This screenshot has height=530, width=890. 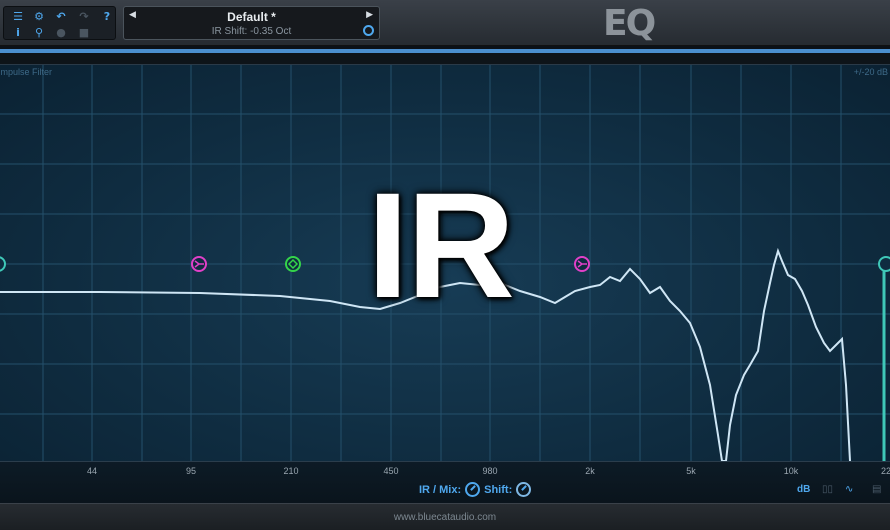 What do you see at coordinates (447, 489) in the screenshot?
I see `mix-label: / Mix:` at bounding box center [447, 489].